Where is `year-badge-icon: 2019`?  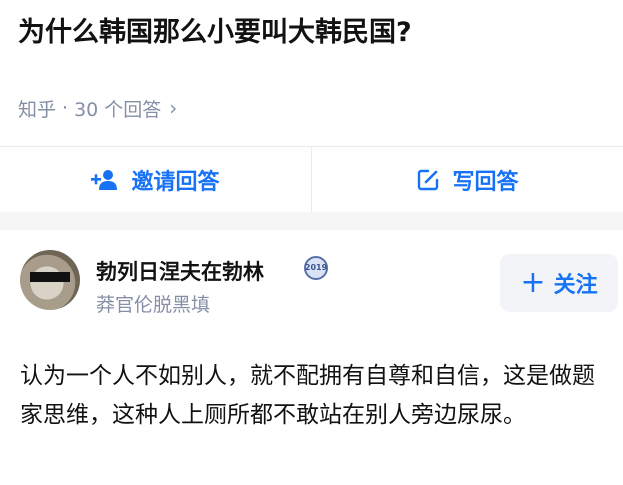
year-badge-icon: 2019 is located at coordinates (316, 268).